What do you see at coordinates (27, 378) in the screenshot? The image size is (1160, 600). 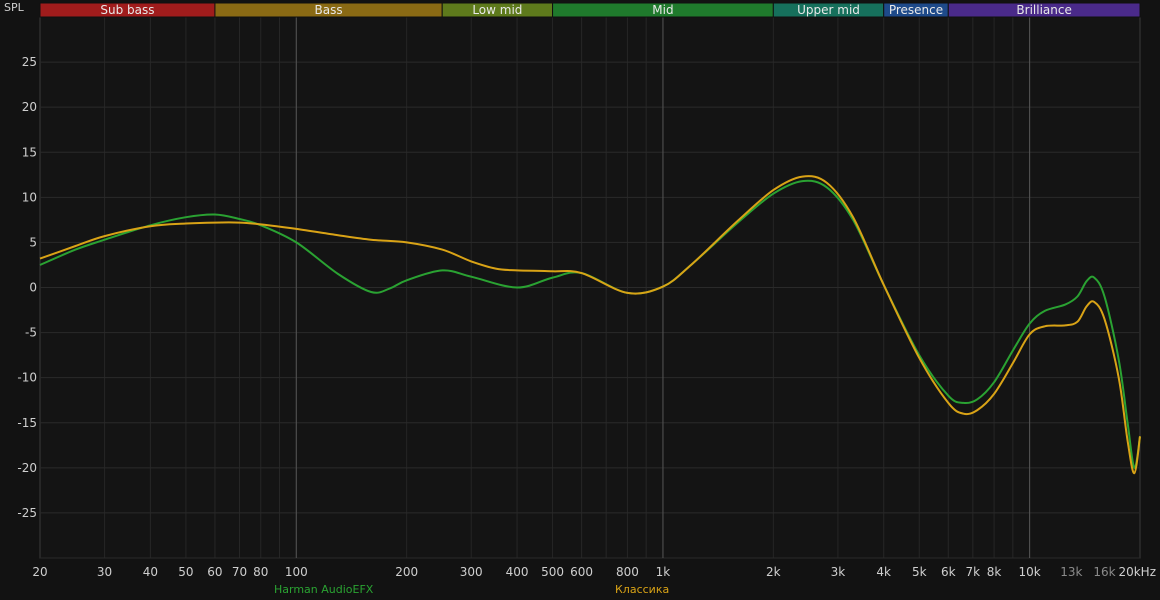 I see `y-tick-label: -10` at bounding box center [27, 378].